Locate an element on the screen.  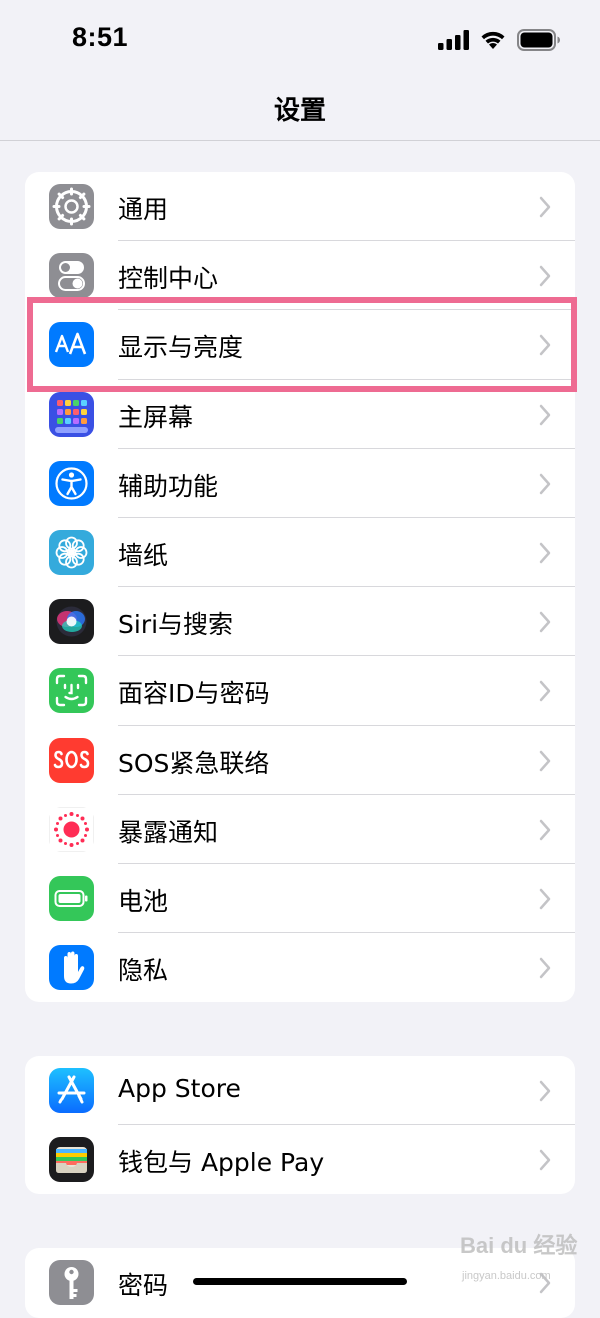
battery-icon is located at coordinates (71, 898).